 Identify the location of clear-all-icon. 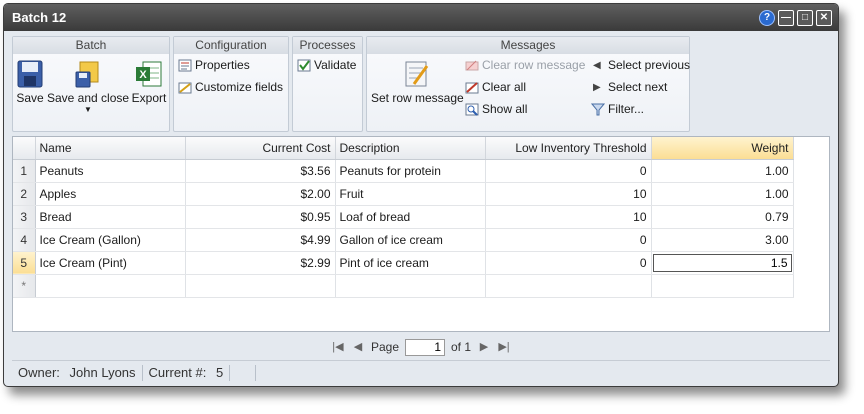
(472, 87).